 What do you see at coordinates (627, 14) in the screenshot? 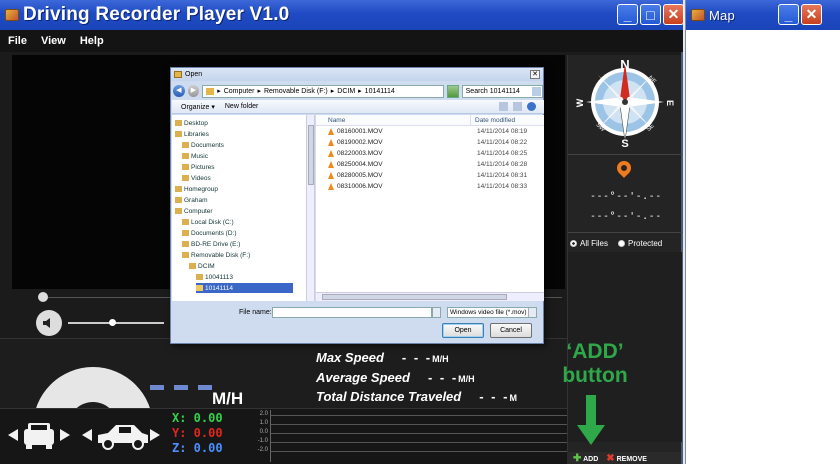
I see `minimize-button: _` at bounding box center [627, 14].